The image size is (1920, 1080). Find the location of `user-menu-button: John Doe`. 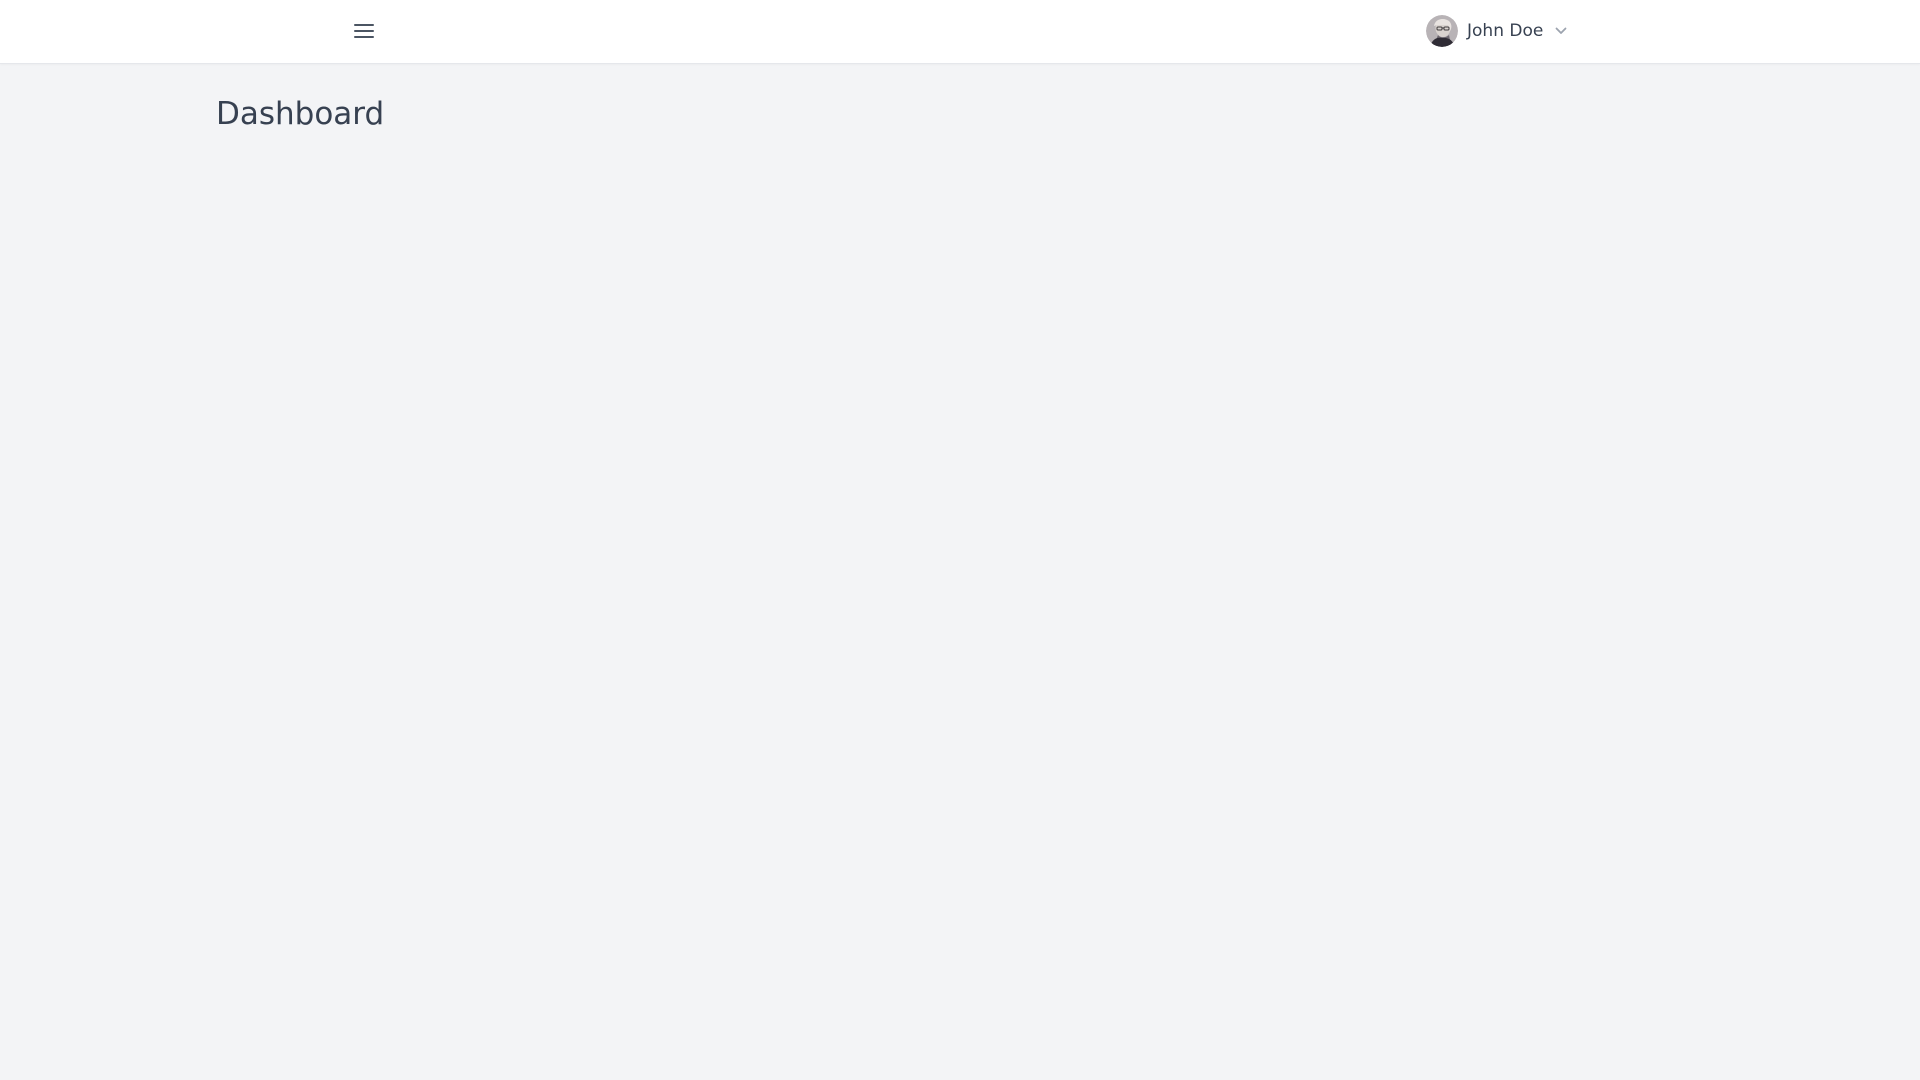

user-menu-button: John Doe is located at coordinates (1496, 31).